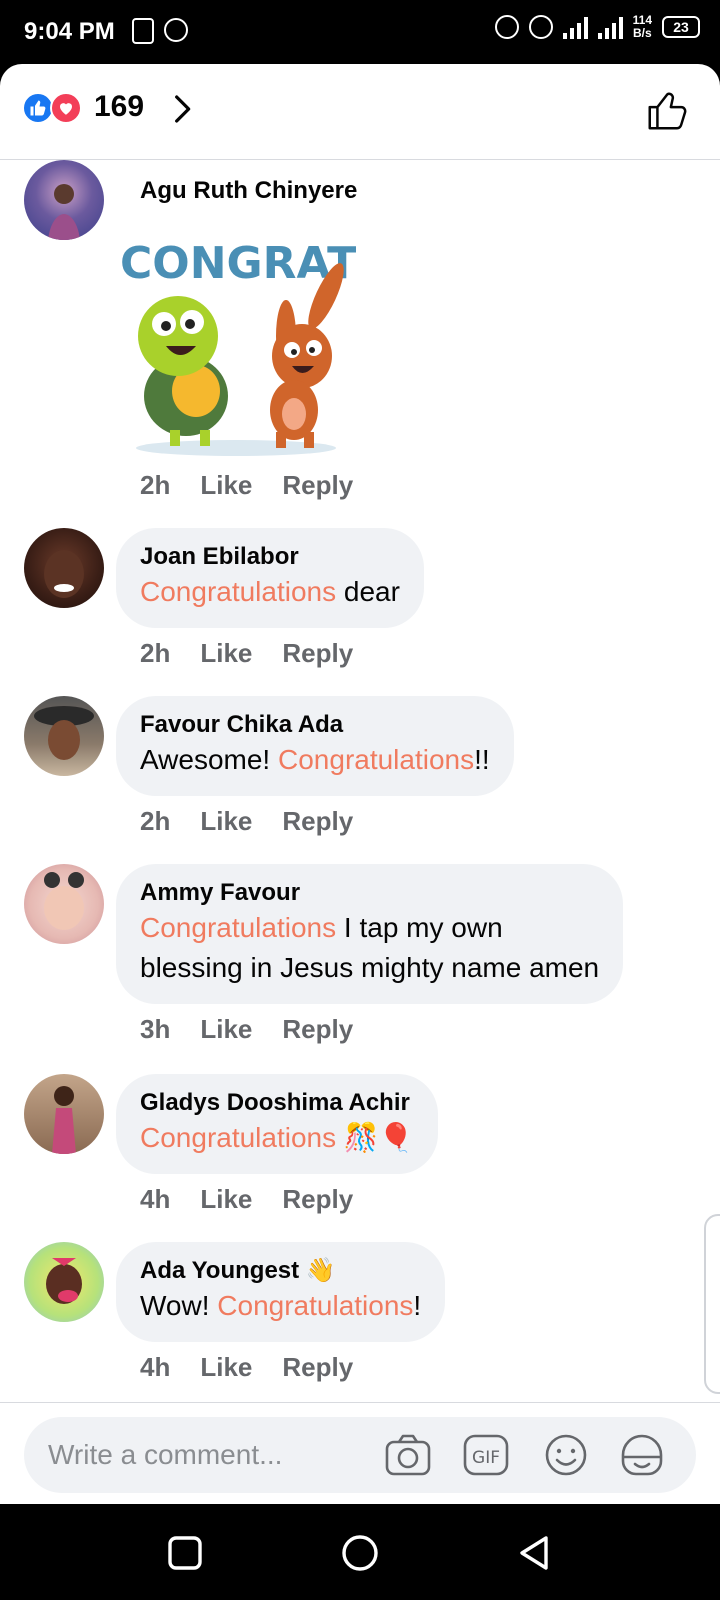  What do you see at coordinates (238, 263) in the screenshot?
I see `sticker-text: CONGRATS!` at bounding box center [238, 263].